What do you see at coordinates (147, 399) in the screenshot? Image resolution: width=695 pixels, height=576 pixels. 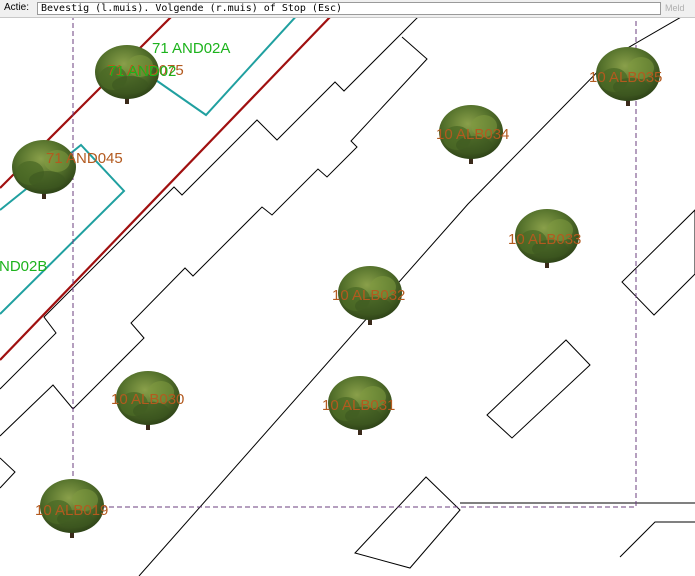 I see `tree-label: 10 ALB030` at bounding box center [147, 399].